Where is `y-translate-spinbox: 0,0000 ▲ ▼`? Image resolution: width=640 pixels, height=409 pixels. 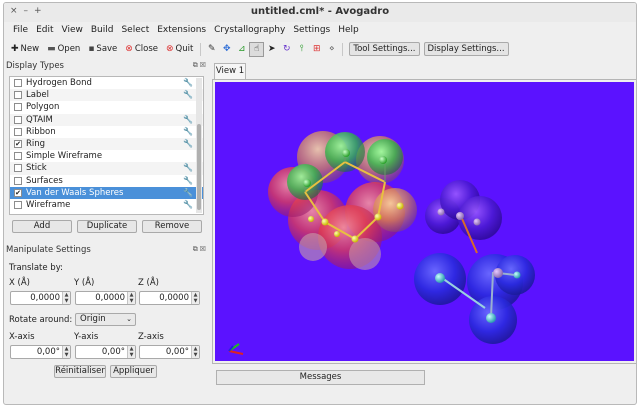
y-translate-spinbox: 0,0000 ▲ ▼ is located at coordinates (105, 298).